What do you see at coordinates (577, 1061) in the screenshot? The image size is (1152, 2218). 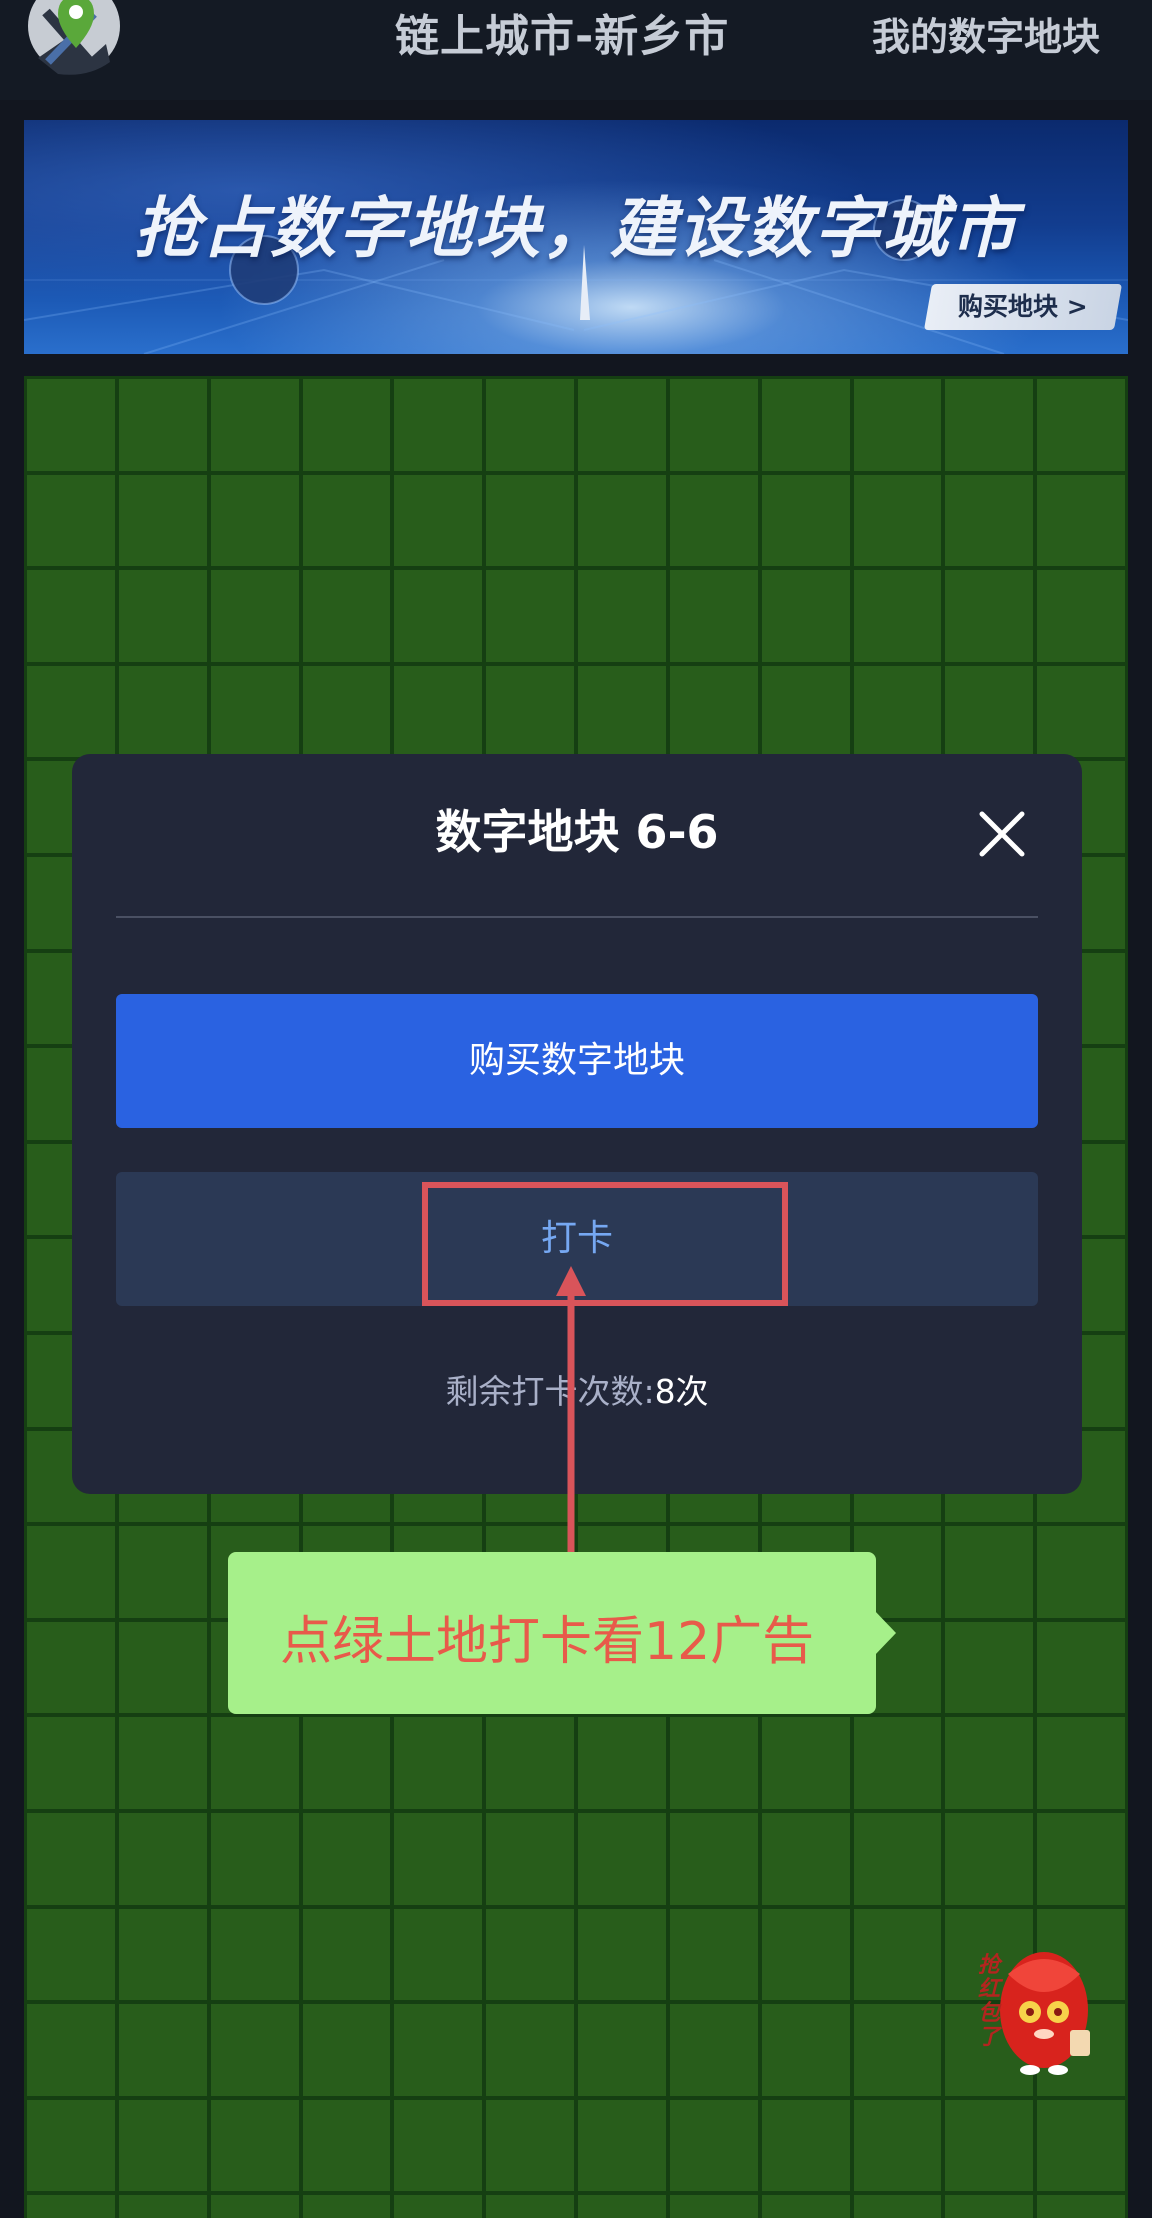 I see `buy-digital-block-button: 购买数字地块` at bounding box center [577, 1061].